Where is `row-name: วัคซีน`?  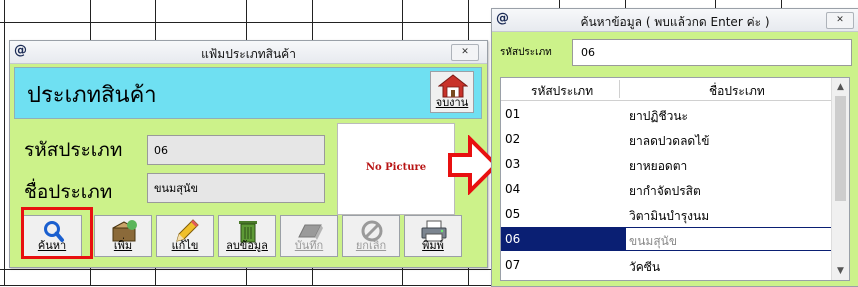 row-name: วัคซีน is located at coordinates (645, 267).